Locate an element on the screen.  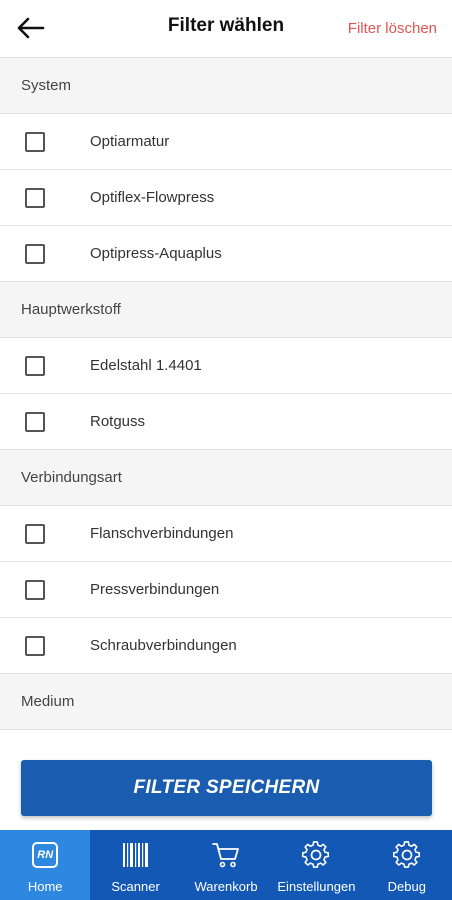
filter-label: Edelstahl 1.4401 is located at coordinates (146, 365).